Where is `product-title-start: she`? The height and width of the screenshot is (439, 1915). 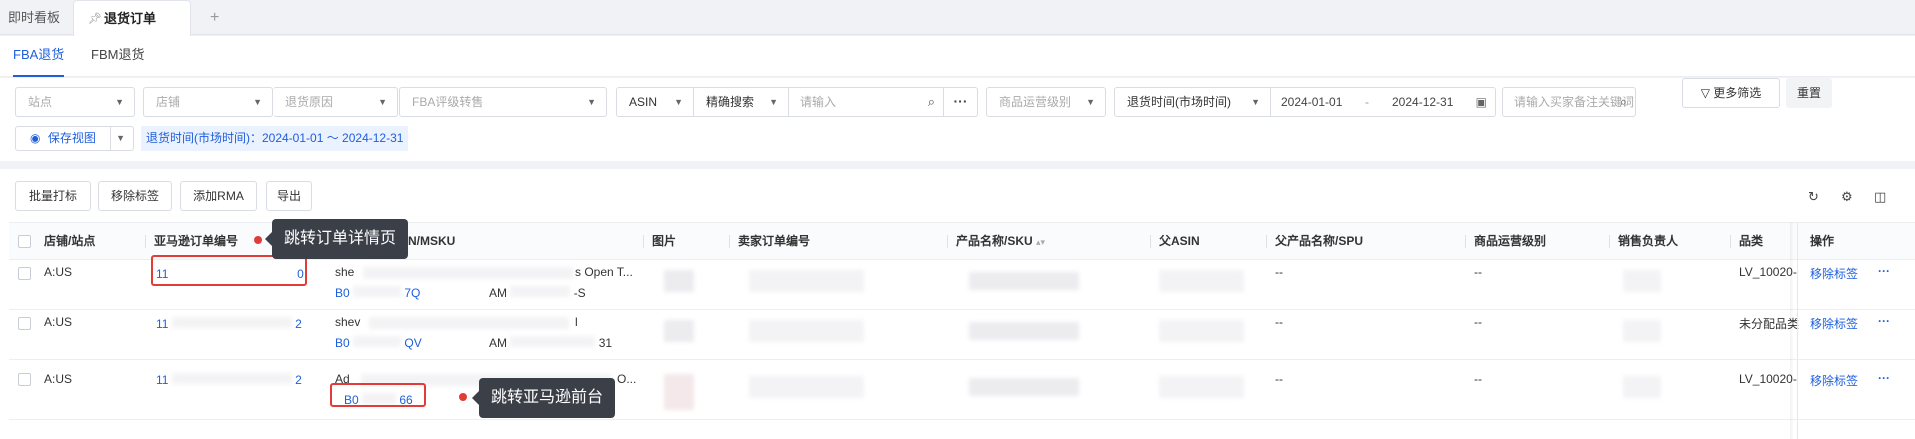
product-title-start: she is located at coordinates (345, 272).